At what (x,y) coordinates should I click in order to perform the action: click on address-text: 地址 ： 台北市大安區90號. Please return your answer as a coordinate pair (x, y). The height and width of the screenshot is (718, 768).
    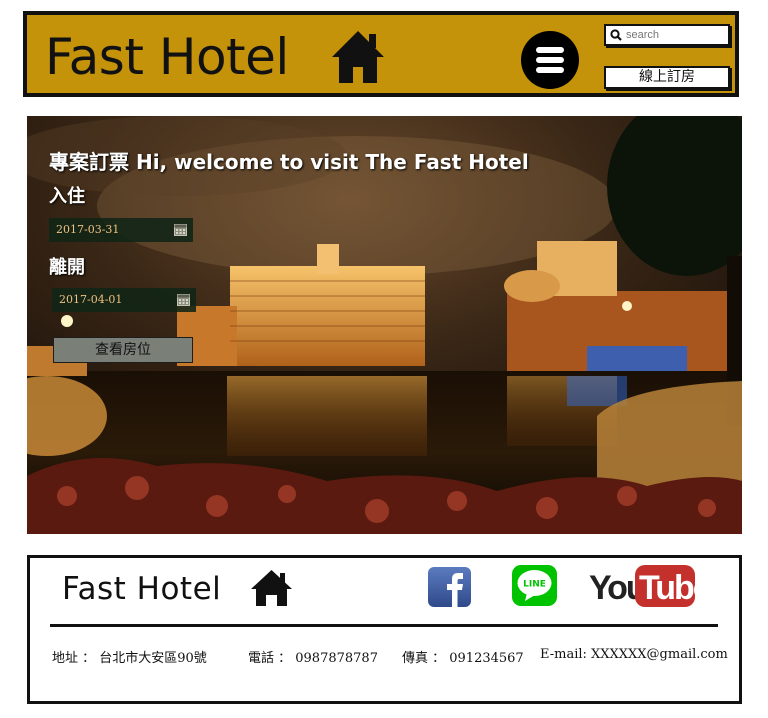
    Looking at the image, I should click on (129, 658).